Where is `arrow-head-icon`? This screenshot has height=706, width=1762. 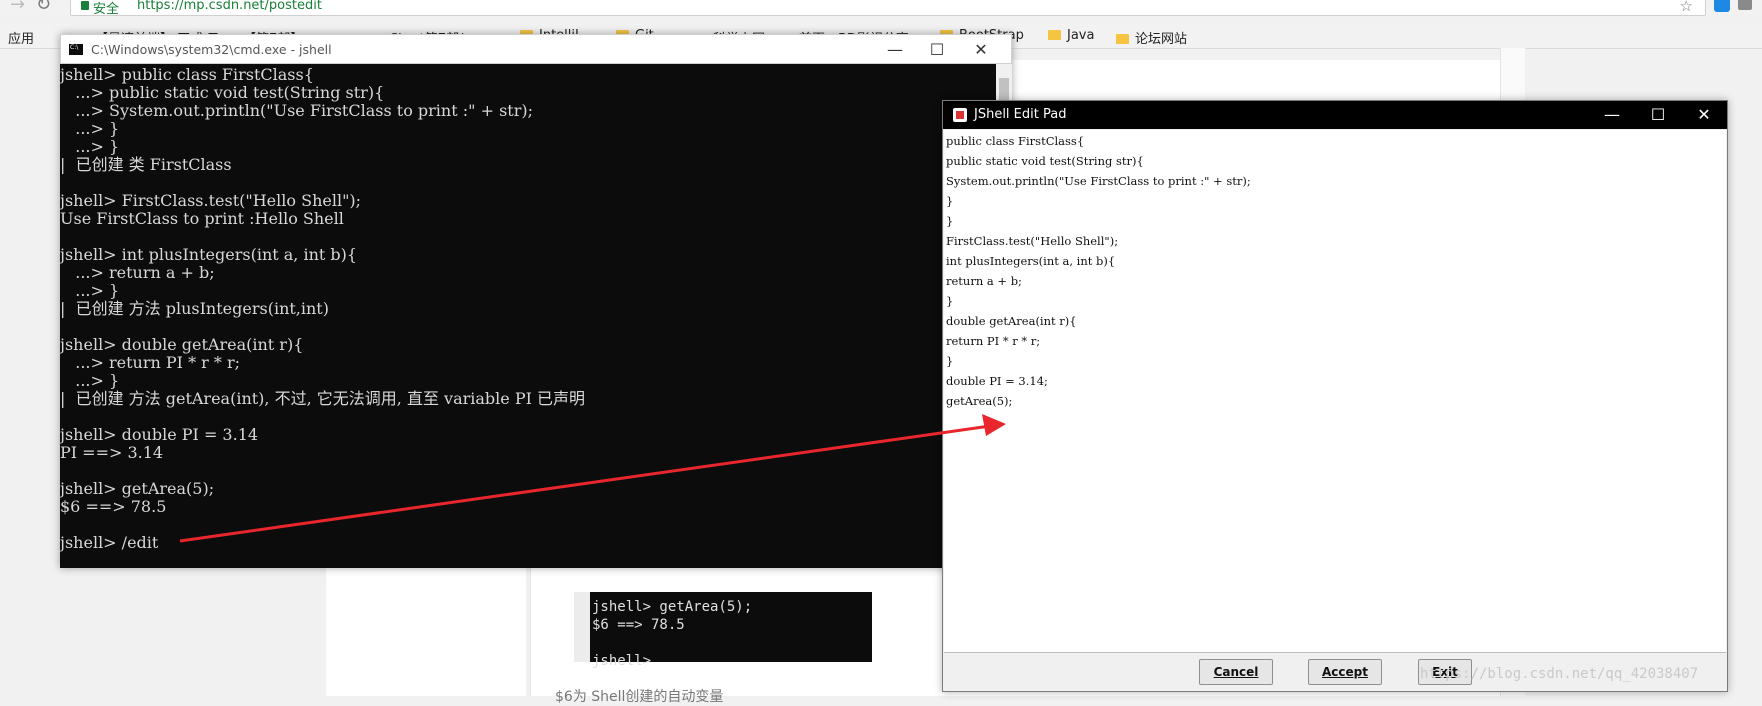
arrow-head-icon is located at coordinates (994, 425).